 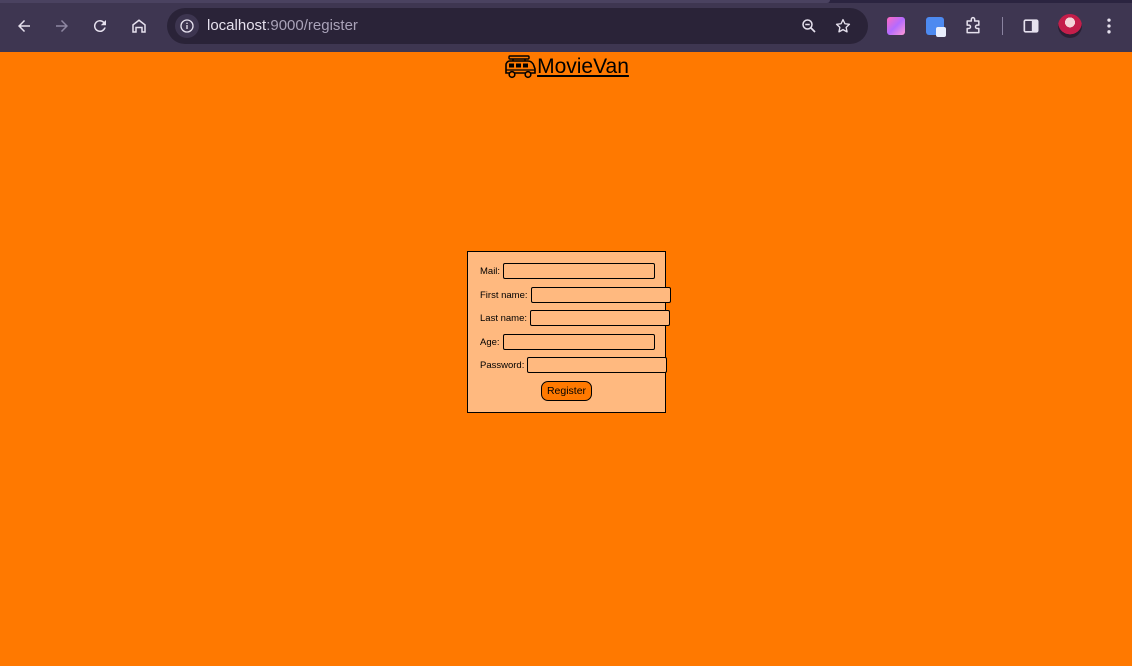 I want to click on bookmark-button, so click(x=843, y=26).